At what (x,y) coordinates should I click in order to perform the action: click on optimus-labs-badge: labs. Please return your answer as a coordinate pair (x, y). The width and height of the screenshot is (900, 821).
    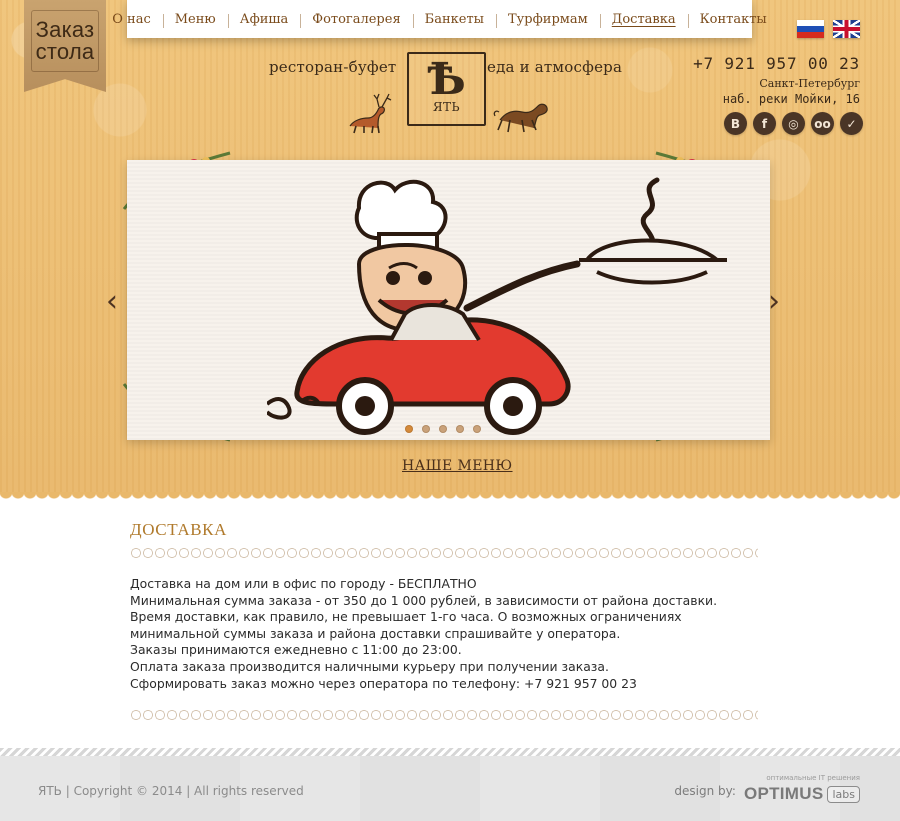
    Looking at the image, I should click on (843, 794).